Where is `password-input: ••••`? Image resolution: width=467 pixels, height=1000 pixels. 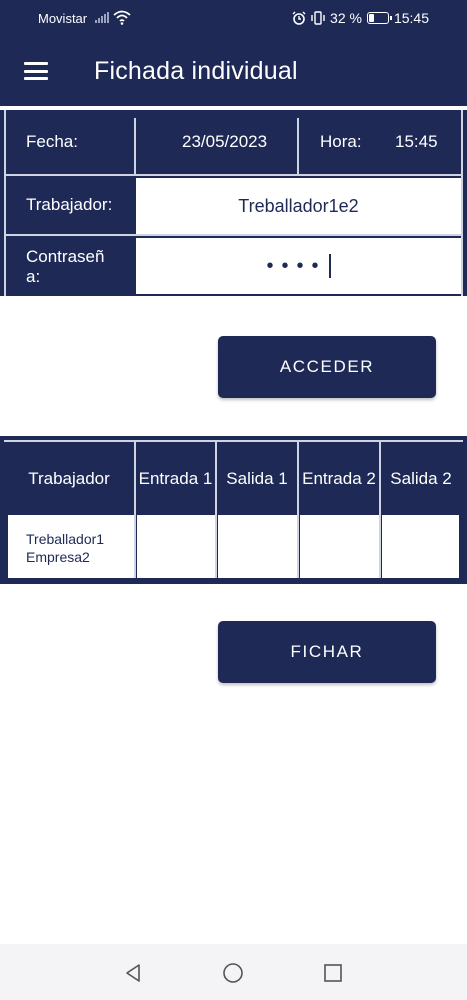
password-input: •••• is located at coordinates (298, 266).